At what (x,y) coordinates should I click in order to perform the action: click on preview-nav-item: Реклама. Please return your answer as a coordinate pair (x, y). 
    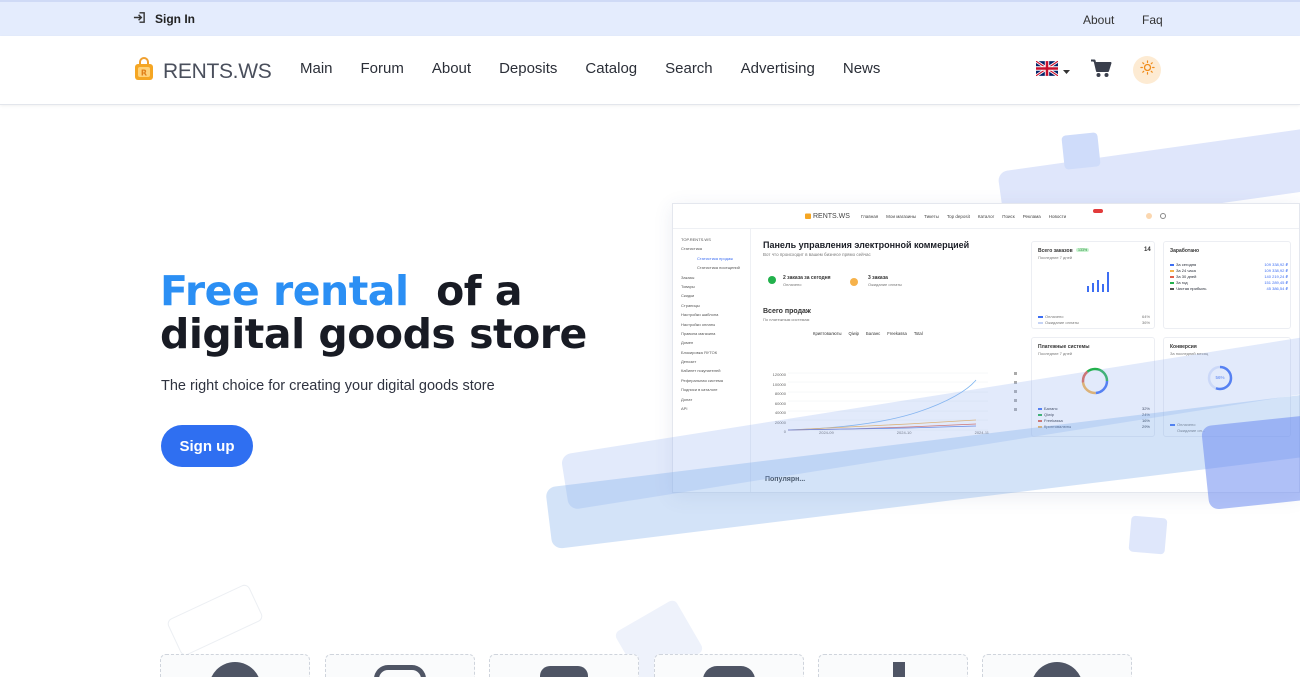
    Looking at the image, I should click on (1031, 216).